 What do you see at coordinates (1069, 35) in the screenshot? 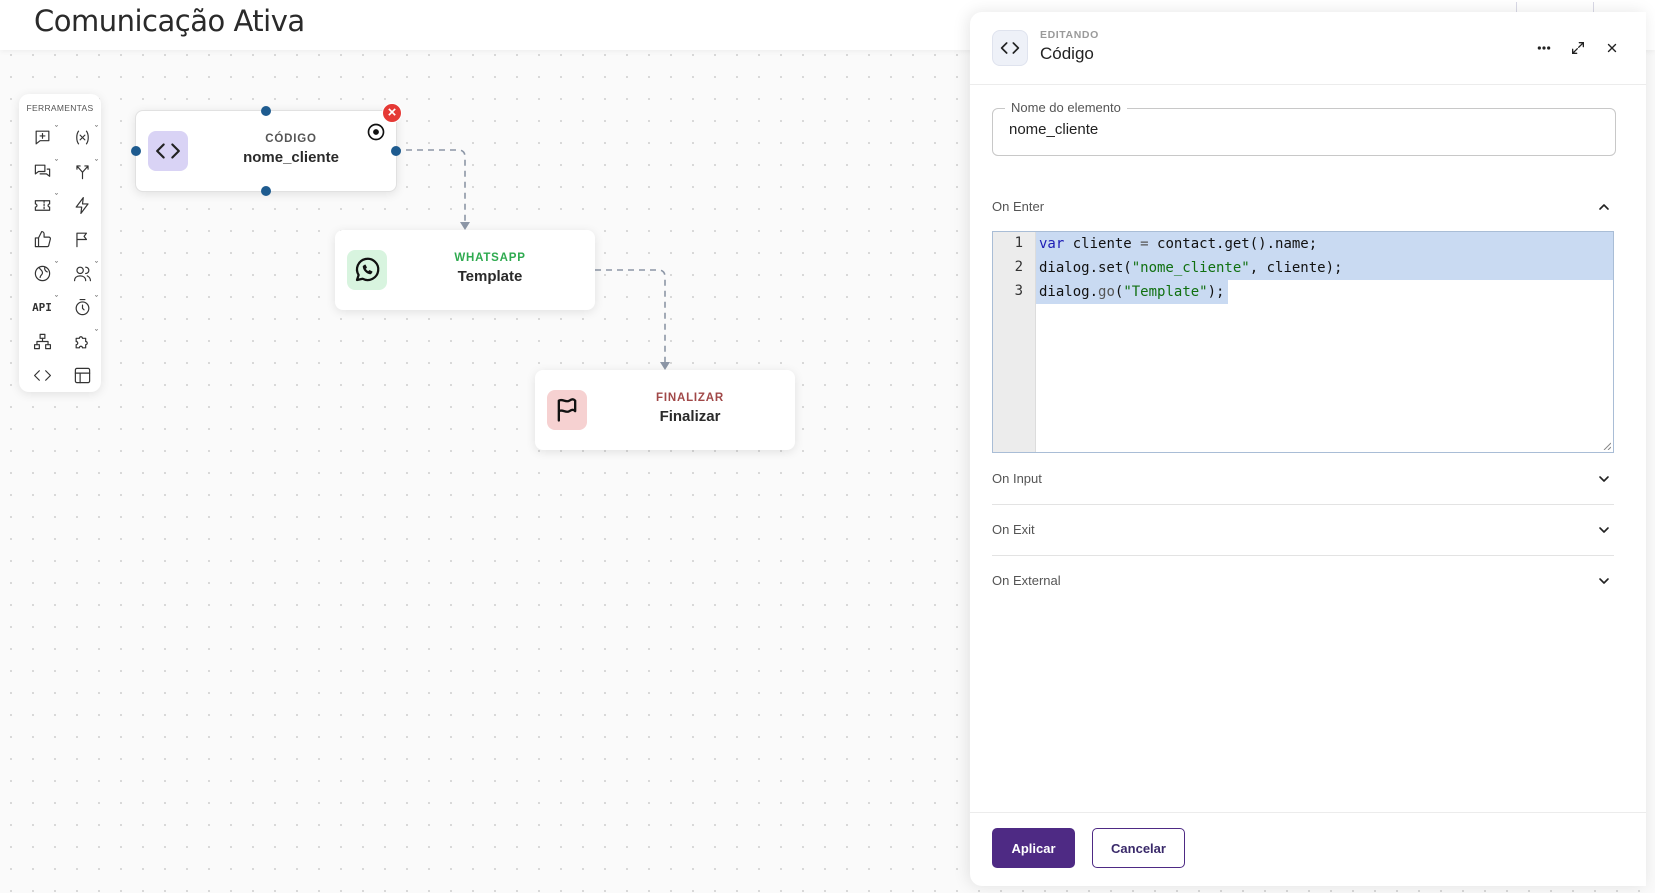
I see `editing-label: EDITANDO` at bounding box center [1069, 35].